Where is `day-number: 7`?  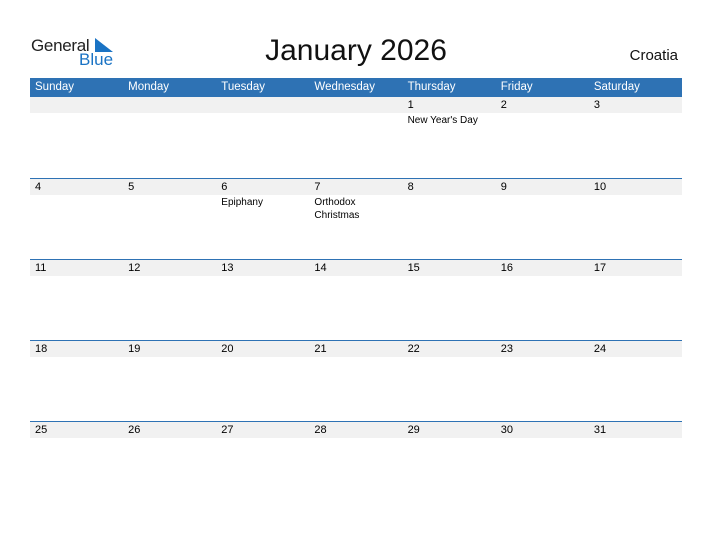
day-number: 7 is located at coordinates (317, 187).